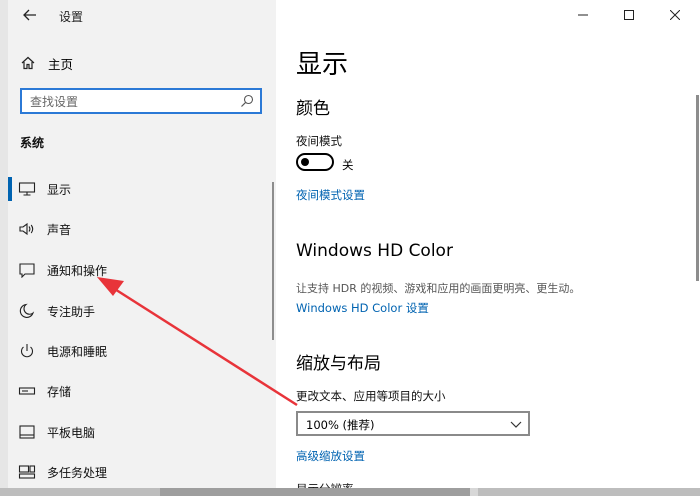  What do you see at coordinates (138, 432) in the screenshot?
I see `sidebar-item-tablet: 平板电脑` at bounding box center [138, 432].